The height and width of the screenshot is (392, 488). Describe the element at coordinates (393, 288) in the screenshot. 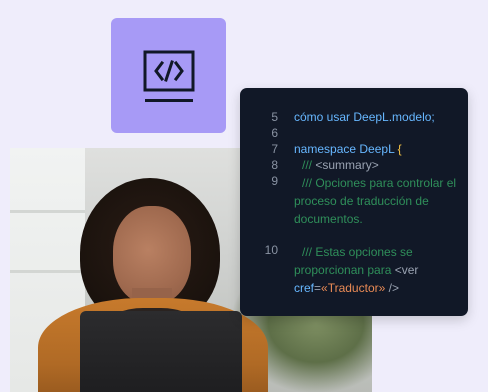

I see `code-tag-close: />` at that location.